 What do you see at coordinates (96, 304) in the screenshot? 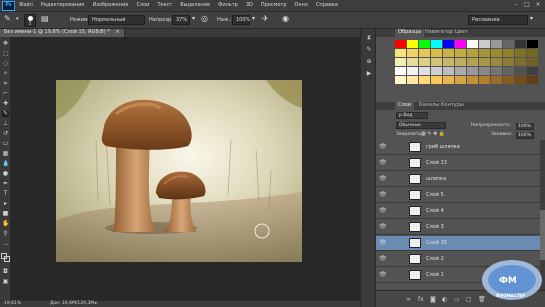
I see `chevron-right-icon: ▸` at bounding box center [96, 304].